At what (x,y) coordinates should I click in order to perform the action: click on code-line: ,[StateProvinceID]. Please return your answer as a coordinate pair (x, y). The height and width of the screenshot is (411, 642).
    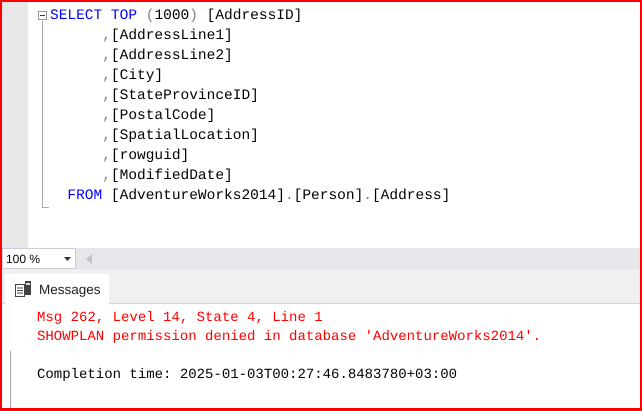
    Looking at the image, I should click on (180, 96).